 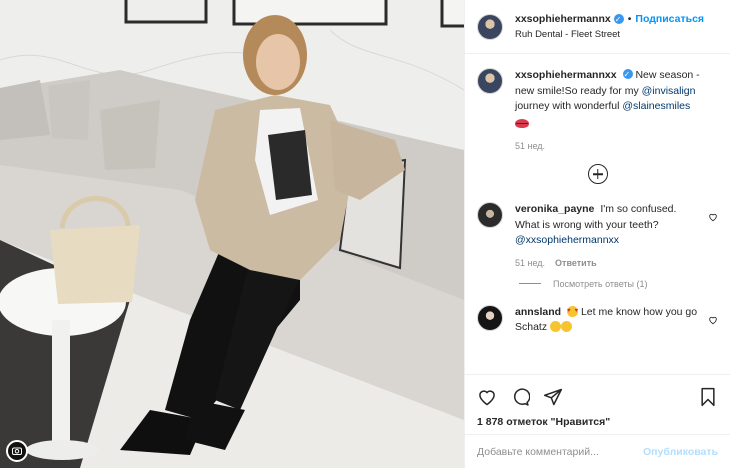 What do you see at coordinates (553, 397) in the screenshot?
I see `share-icon` at bounding box center [553, 397].